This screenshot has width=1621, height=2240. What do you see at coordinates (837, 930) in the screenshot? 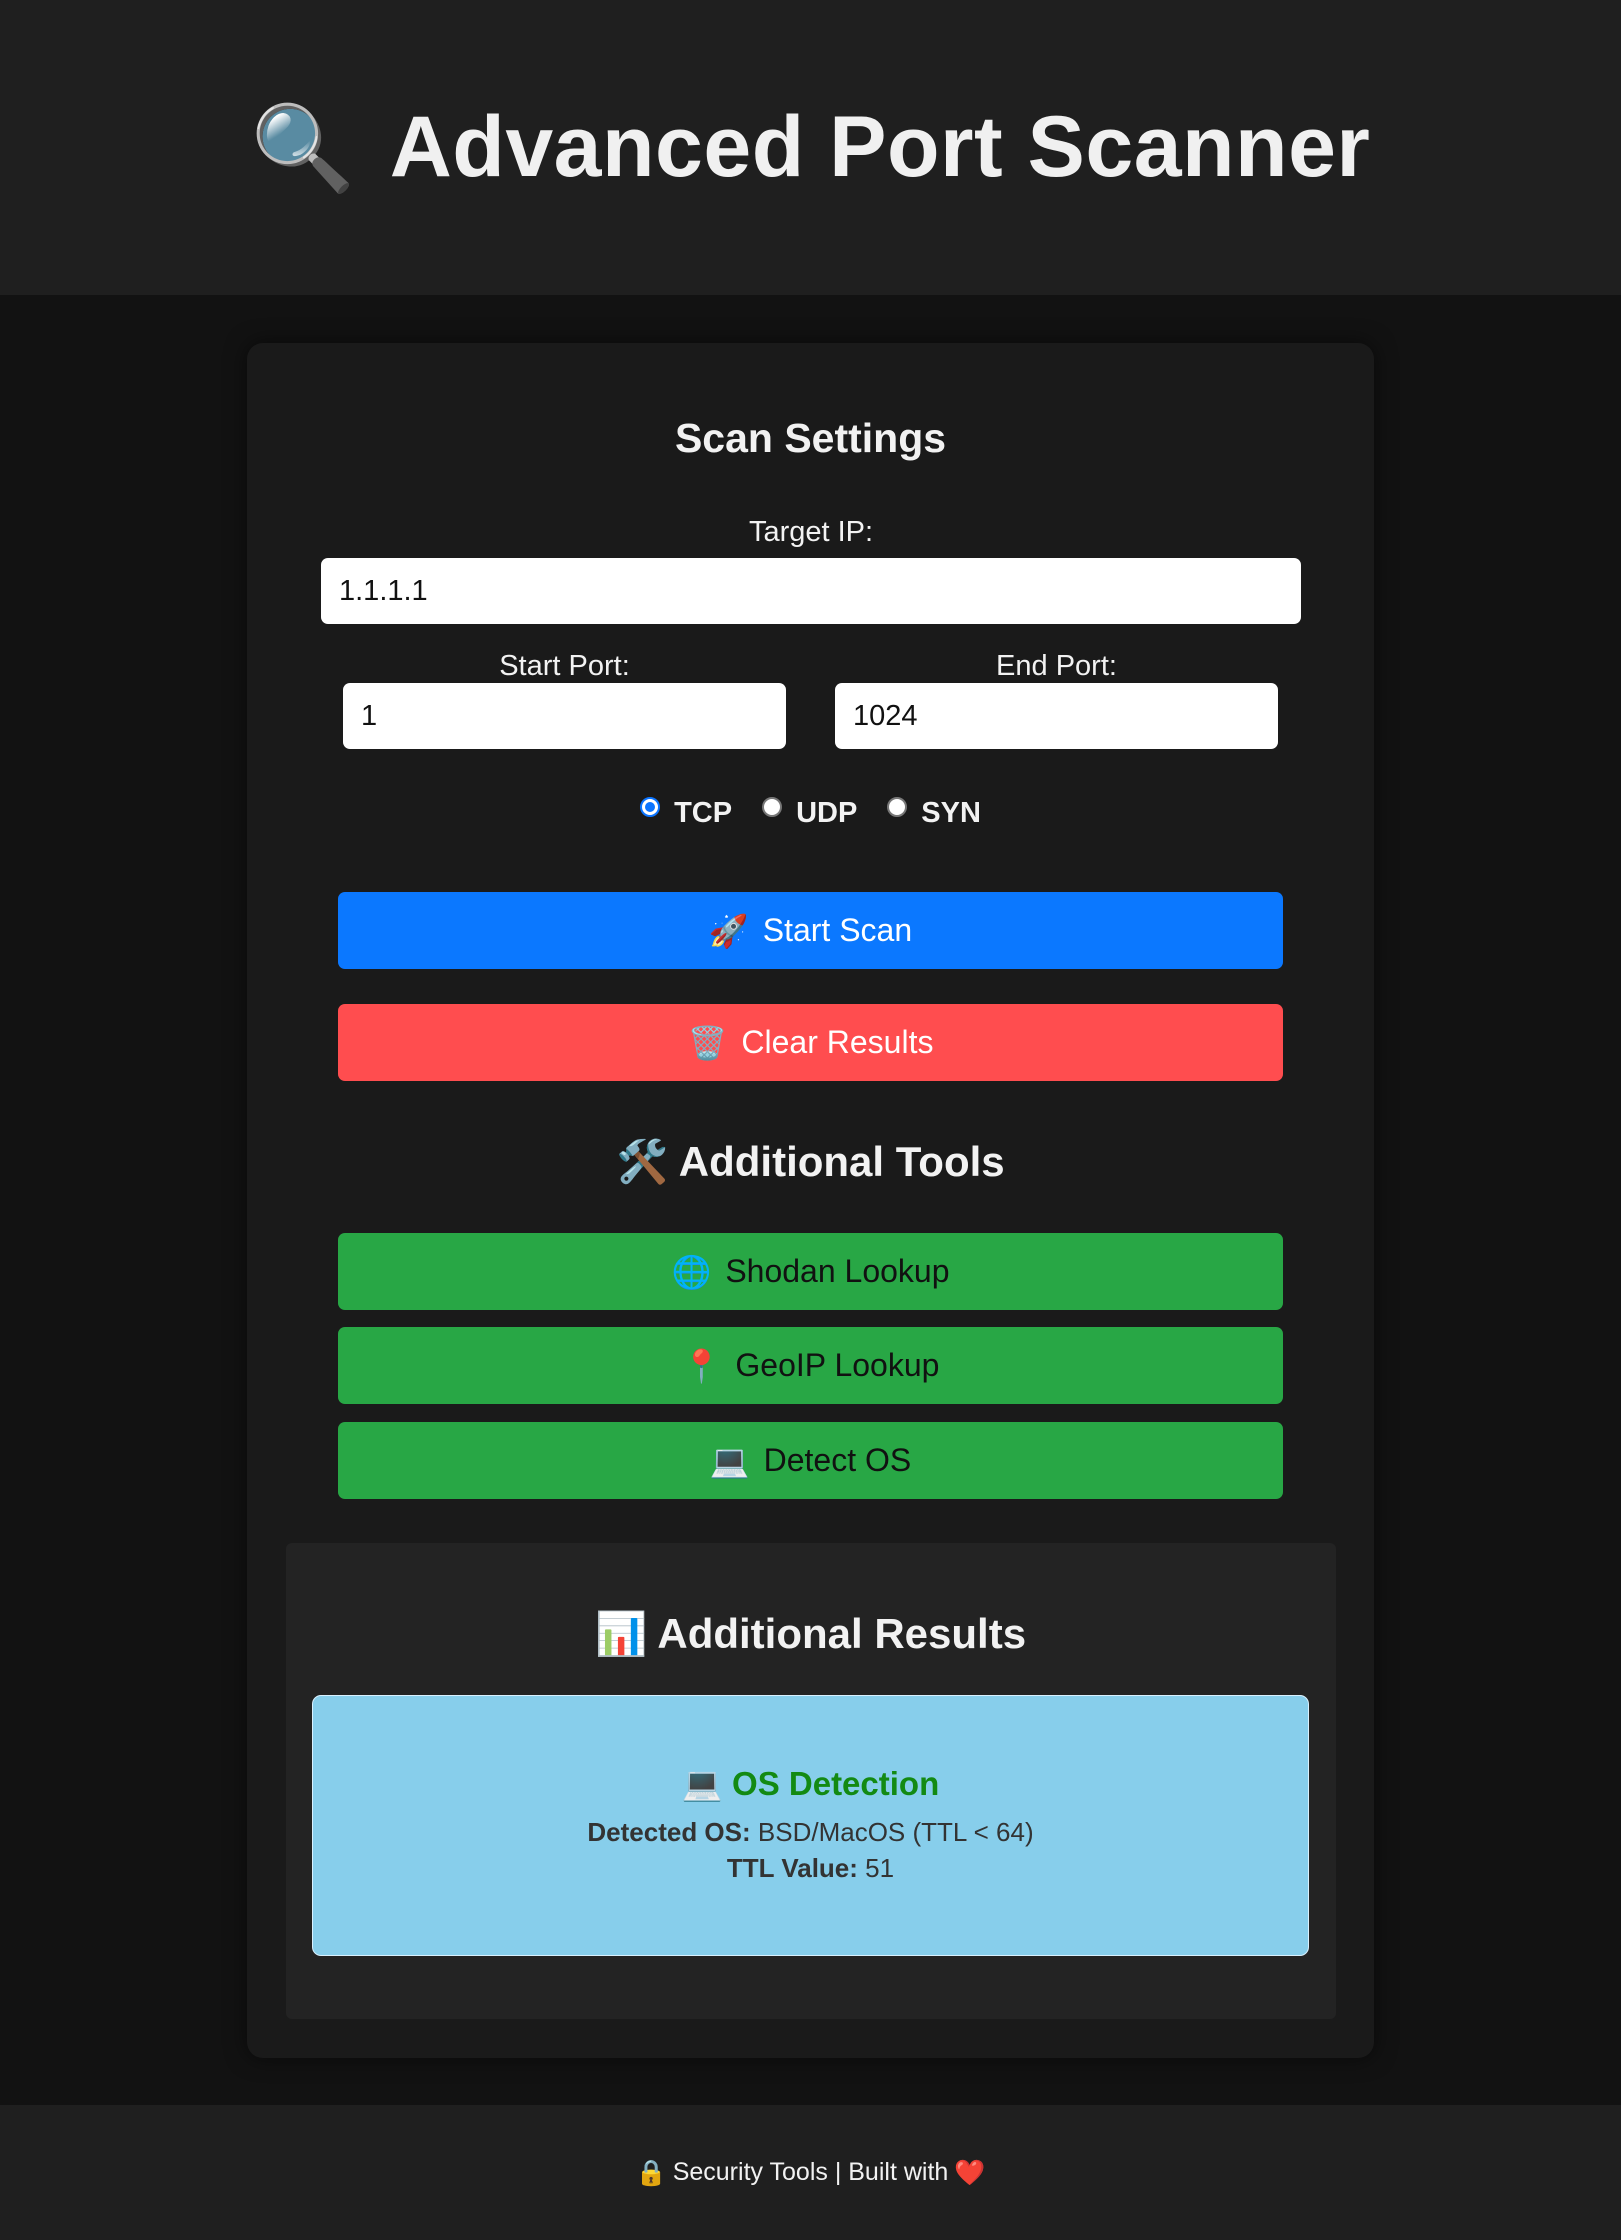
I see `start-scan-label: Start Scan` at bounding box center [837, 930].